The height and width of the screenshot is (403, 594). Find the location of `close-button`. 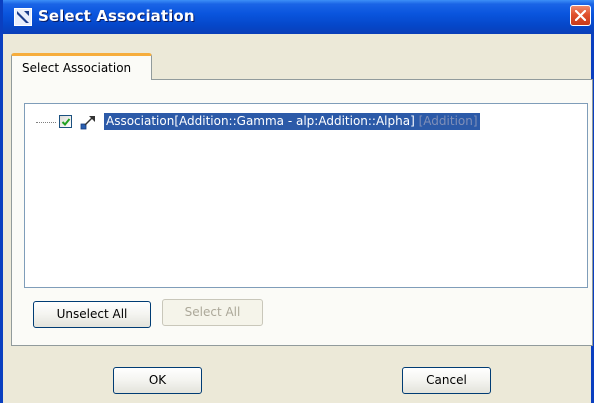

close-button is located at coordinates (580, 15).